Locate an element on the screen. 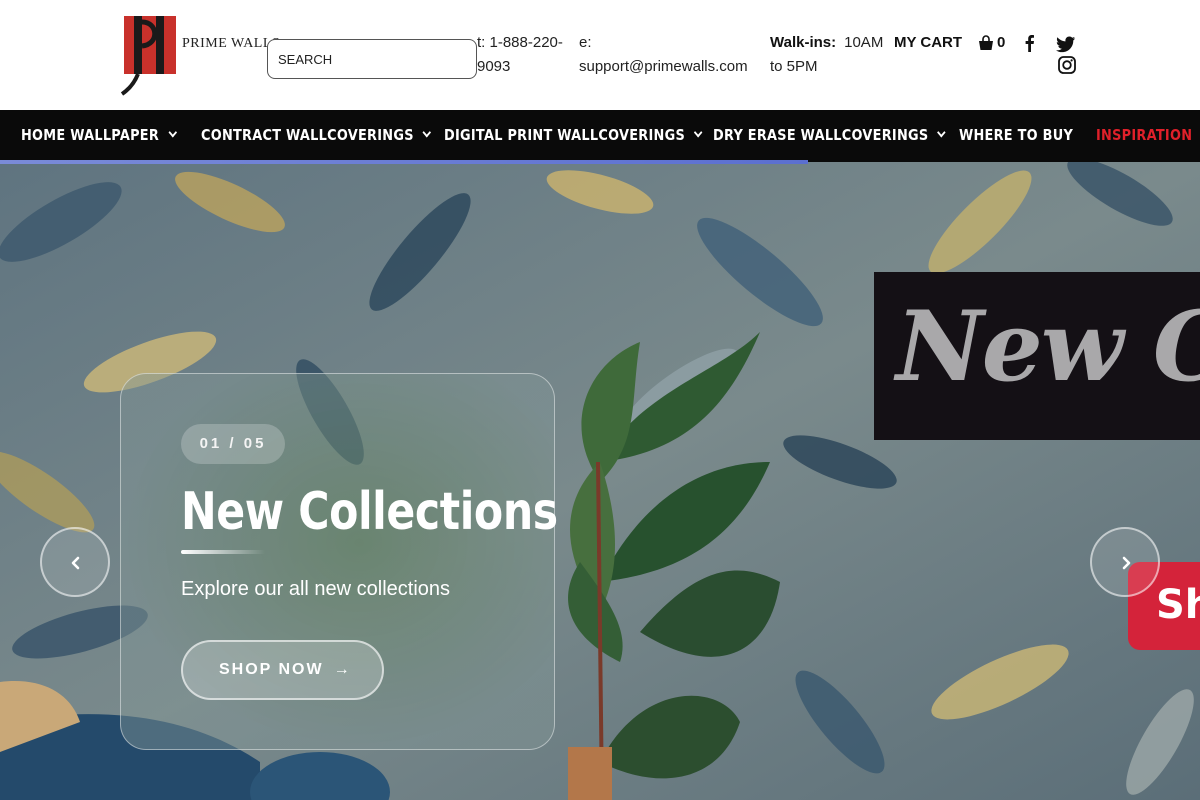 The height and width of the screenshot is (800, 1200). nav-home-wallpaper: HOME WALLPAPER is located at coordinates (99, 136).